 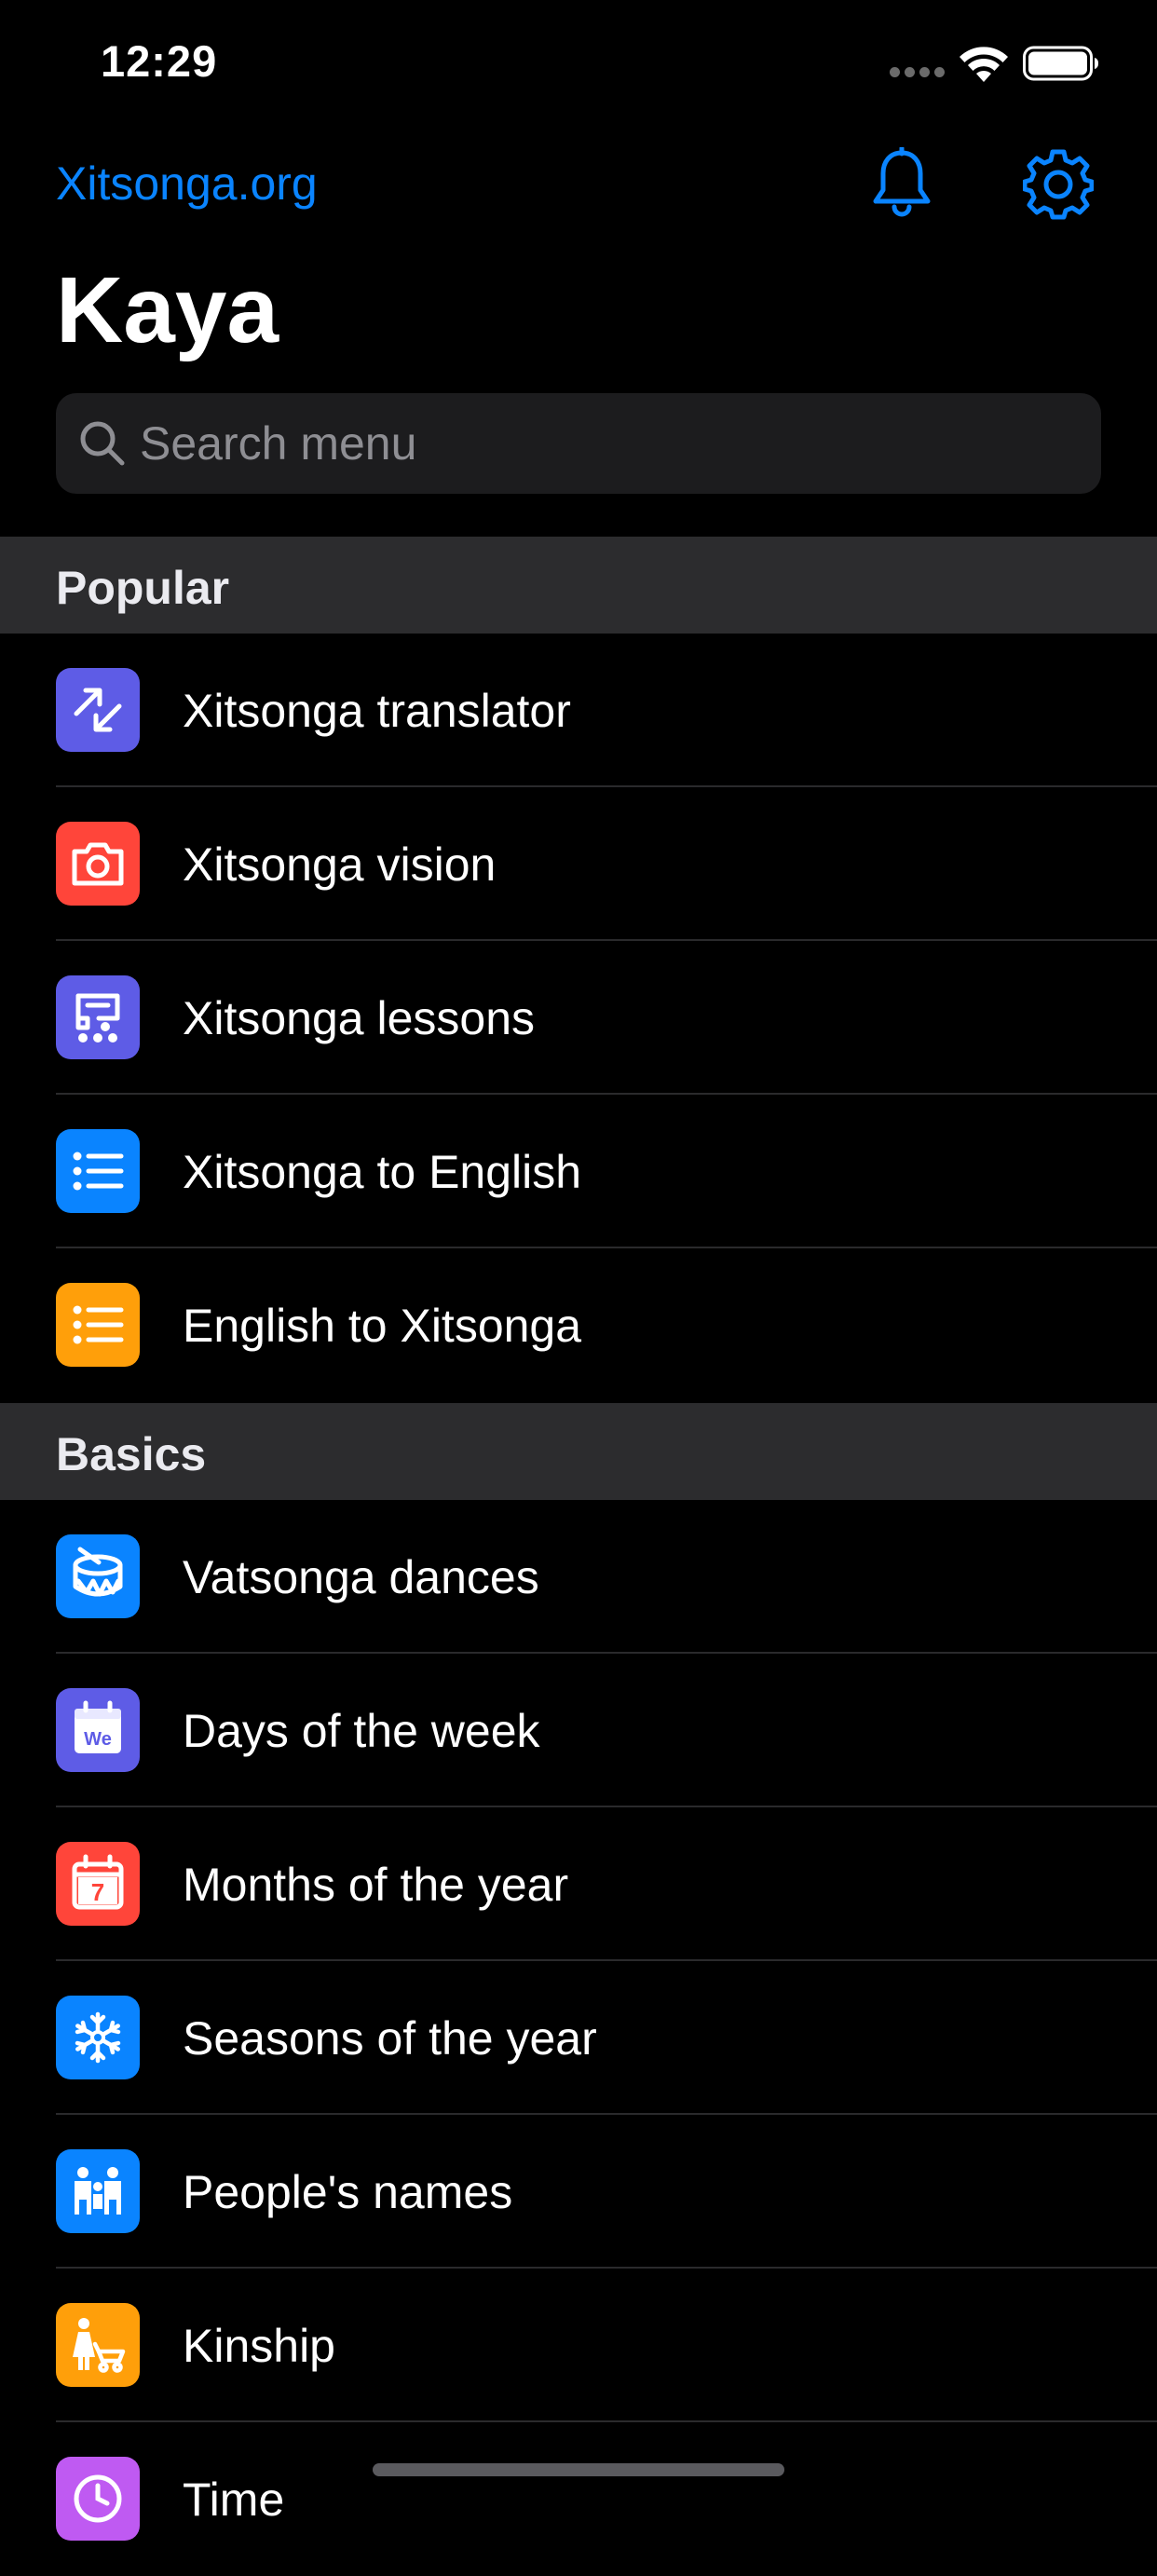 What do you see at coordinates (340, 864) in the screenshot?
I see `menu-item-label: Xitsonga vision` at bounding box center [340, 864].